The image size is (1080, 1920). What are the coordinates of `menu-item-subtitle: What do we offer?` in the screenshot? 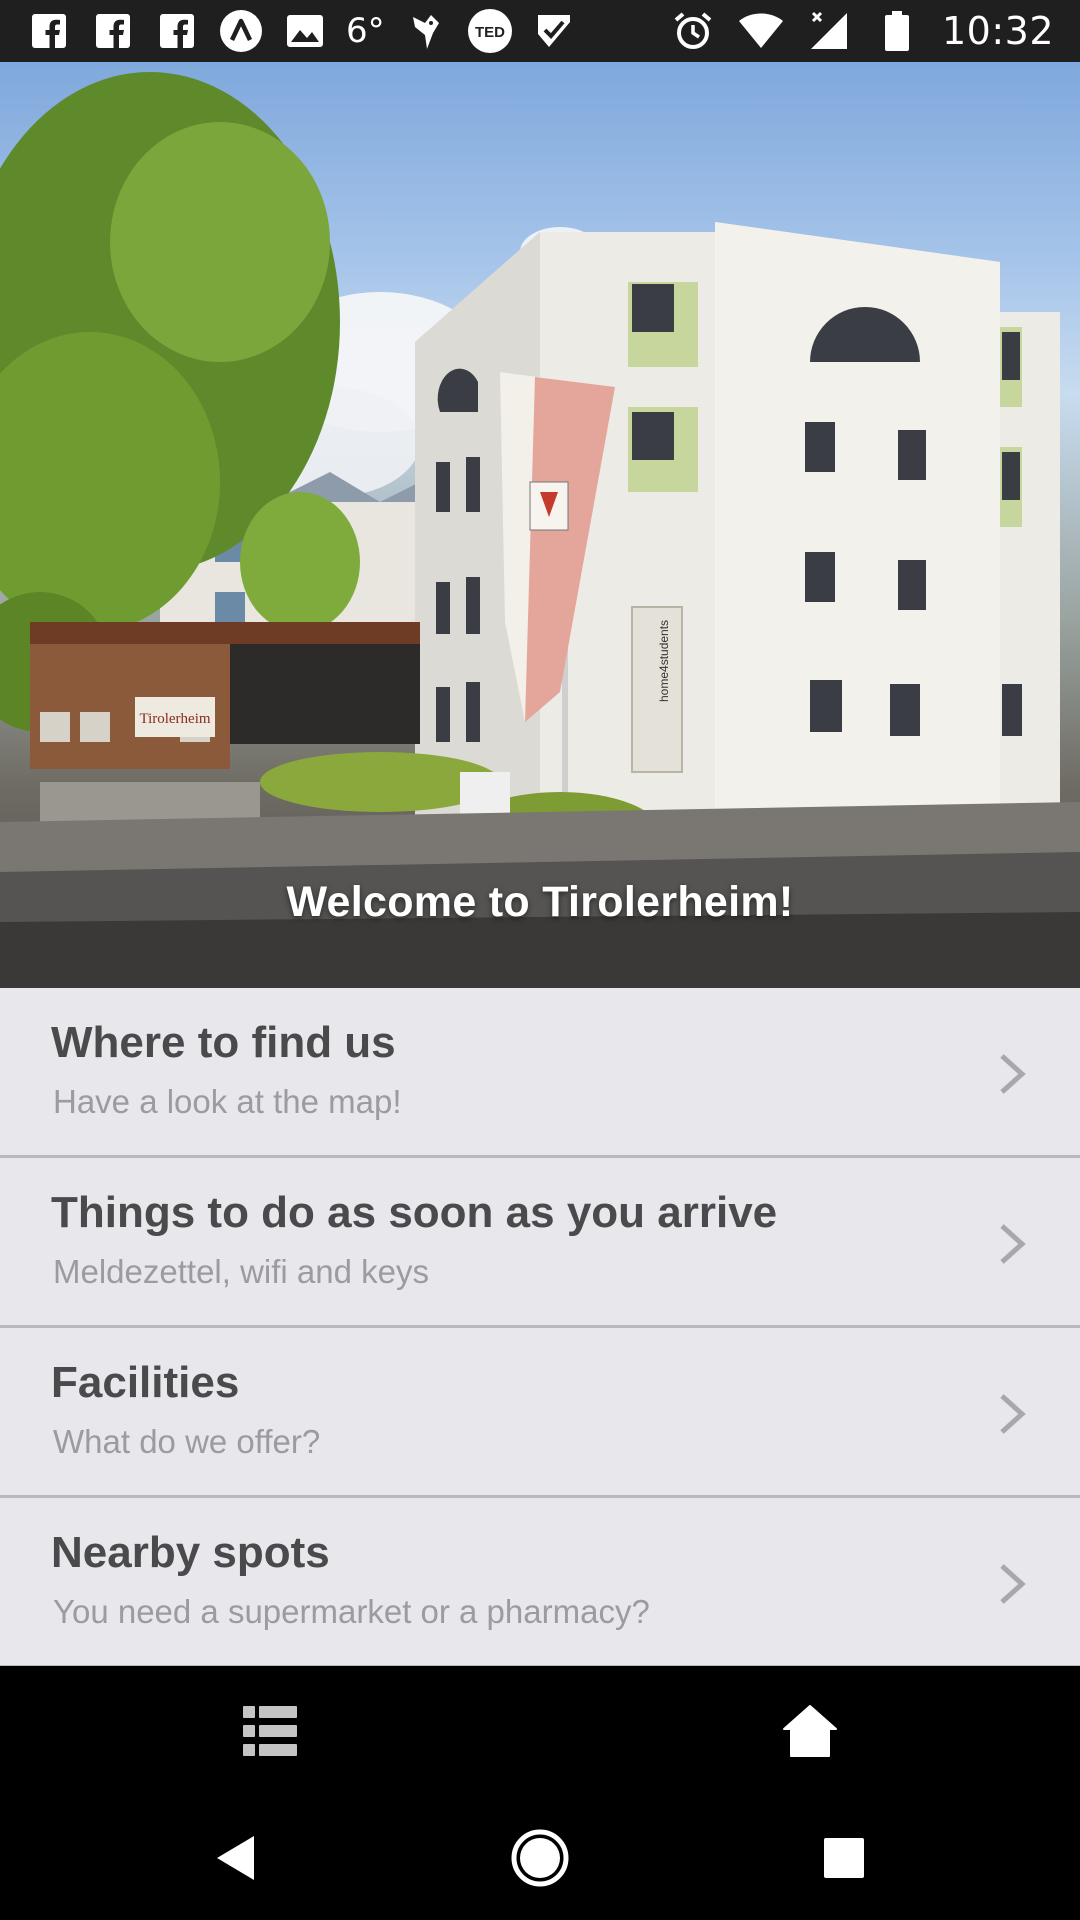 It's located at (187, 1441).